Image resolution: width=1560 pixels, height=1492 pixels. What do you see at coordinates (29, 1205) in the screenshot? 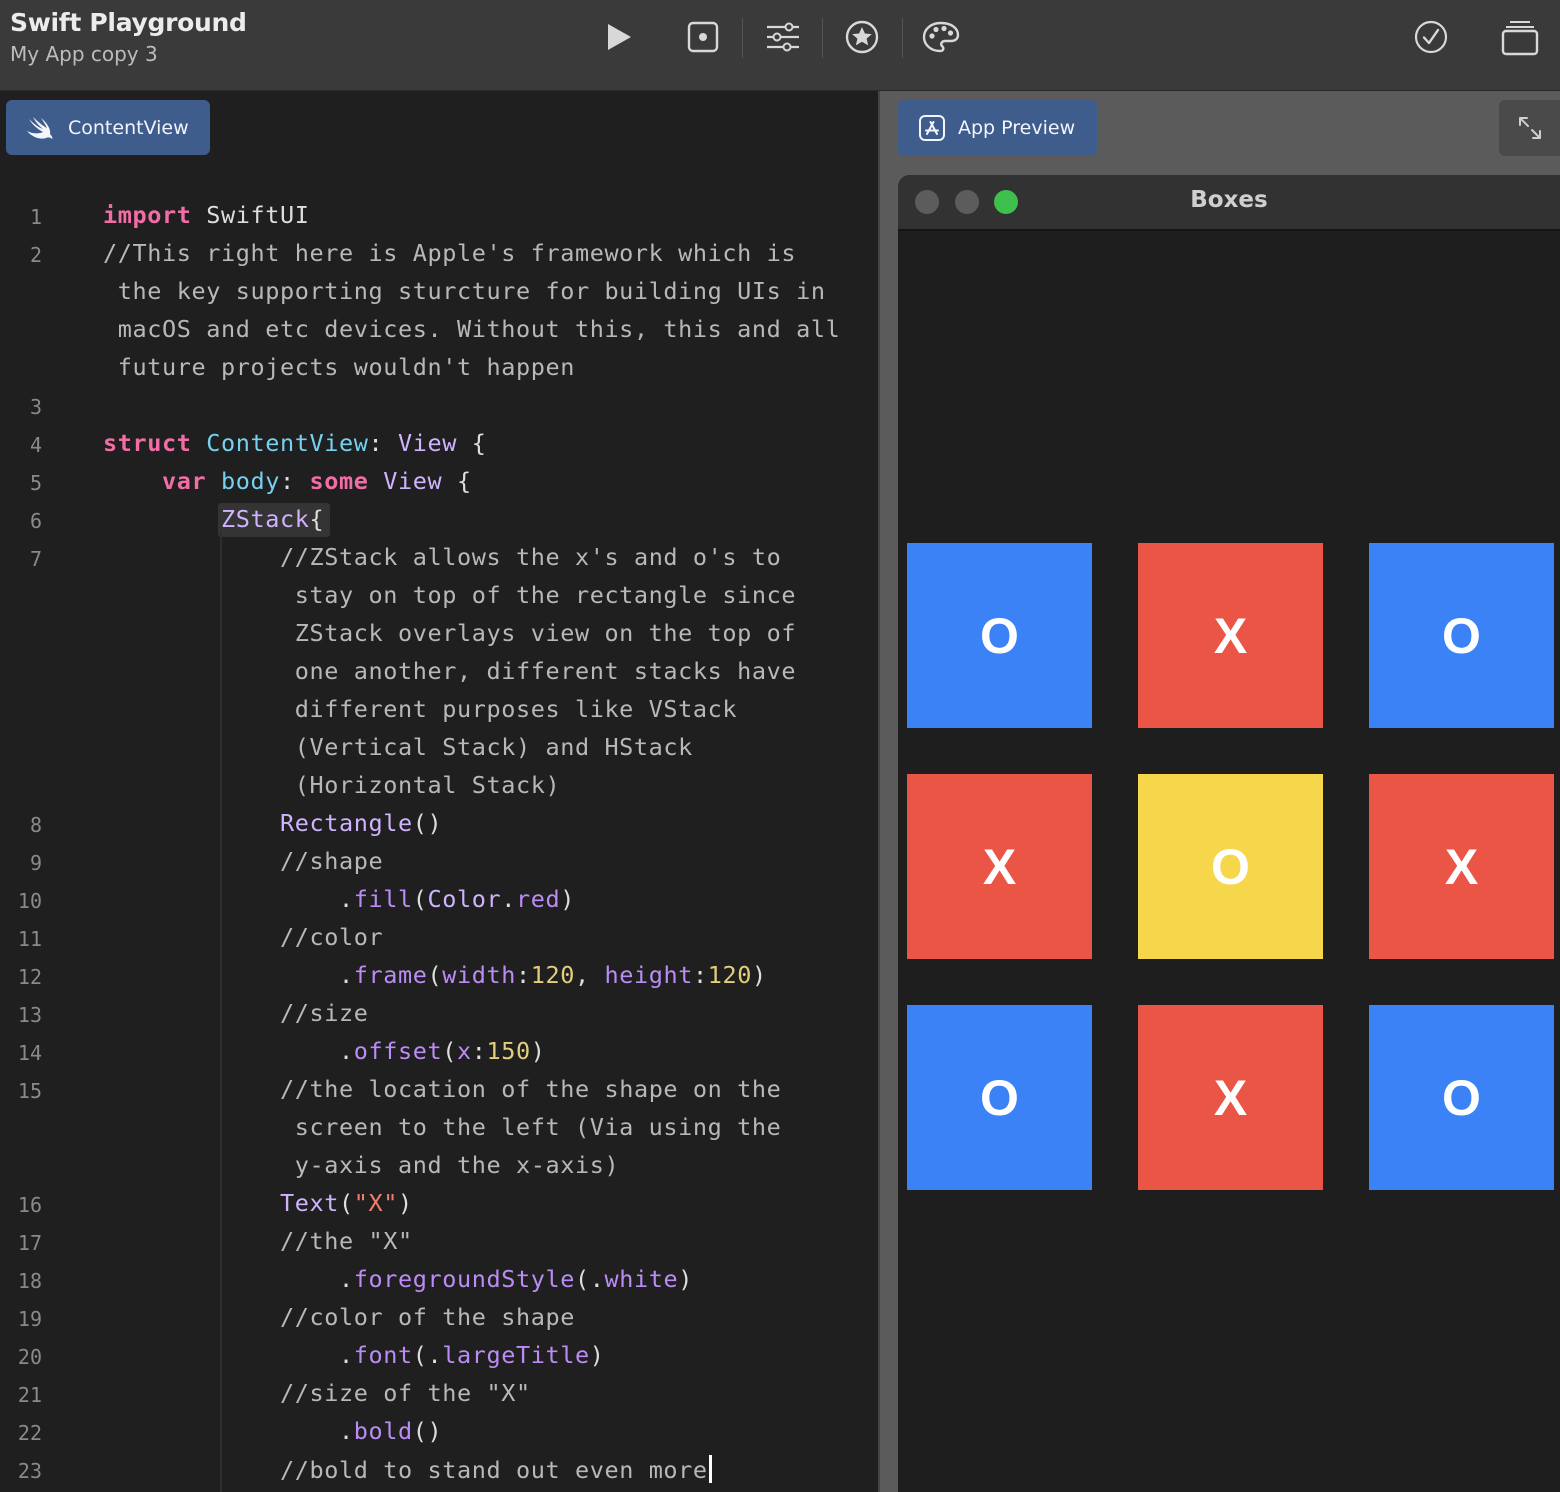
I see `line-number: 16` at bounding box center [29, 1205].